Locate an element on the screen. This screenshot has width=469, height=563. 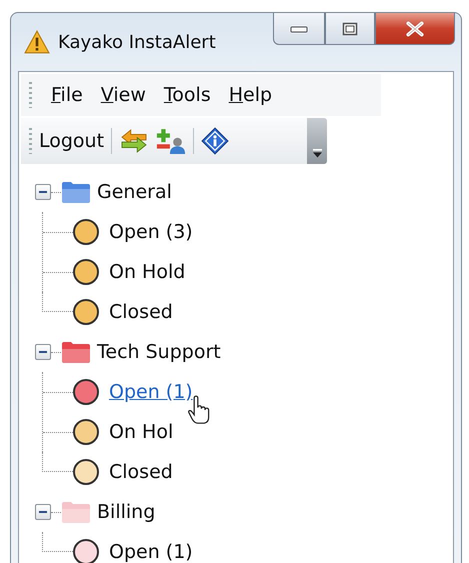
folder-label: General is located at coordinates (134, 192).